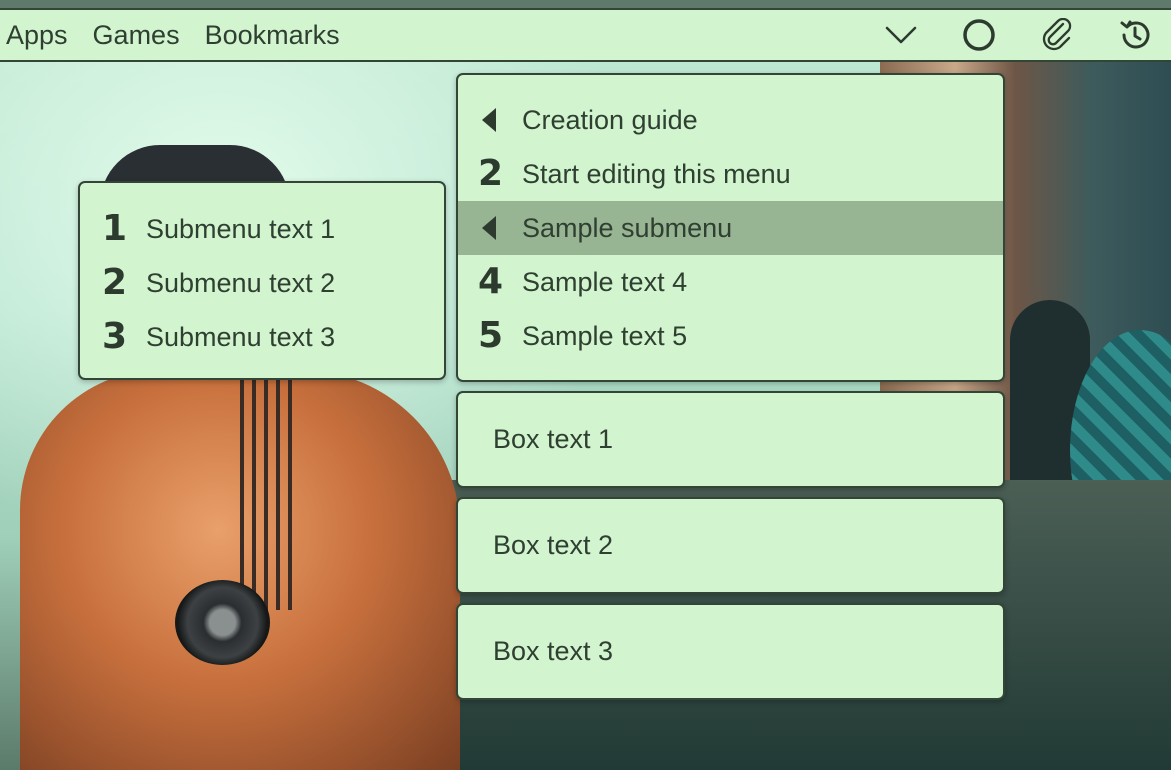  What do you see at coordinates (136, 35) in the screenshot?
I see `menu-games: Games` at bounding box center [136, 35].